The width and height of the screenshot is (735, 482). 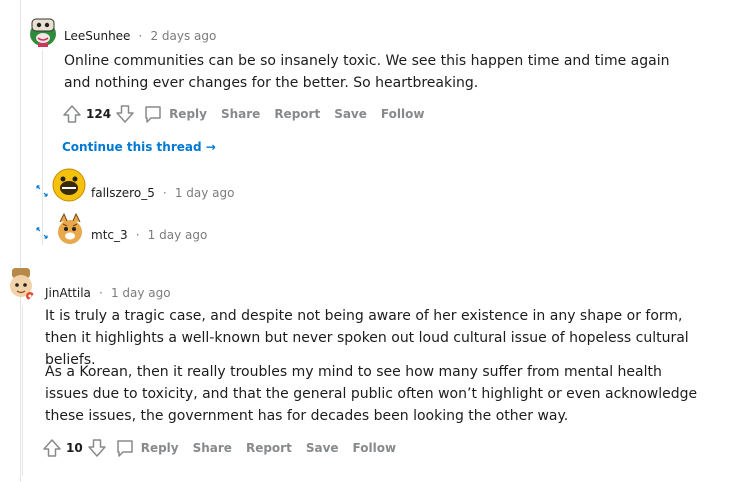 What do you see at coordinates (123, 193) in the screenshot?
I see `collapsed-username: fallszero_5` at bounding box center [123, 193].